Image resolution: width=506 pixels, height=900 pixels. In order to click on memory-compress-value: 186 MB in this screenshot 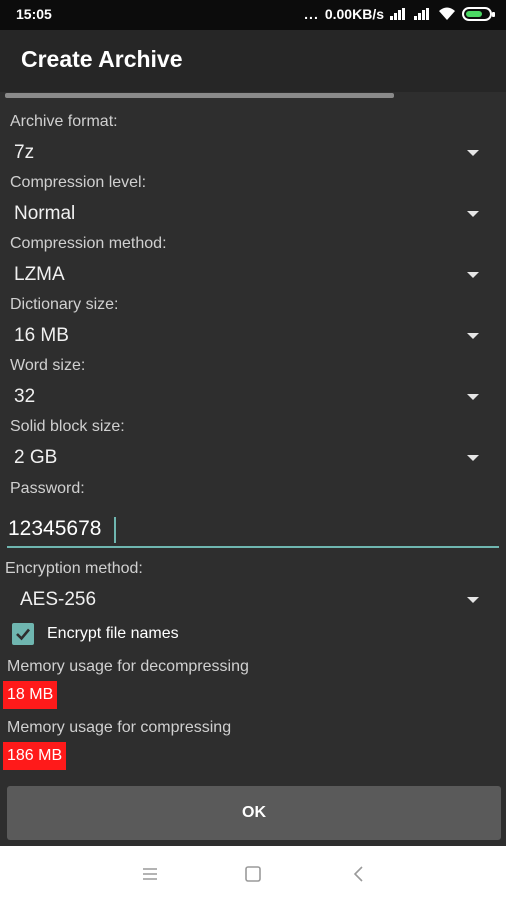, I will do `click(35, 756)`.